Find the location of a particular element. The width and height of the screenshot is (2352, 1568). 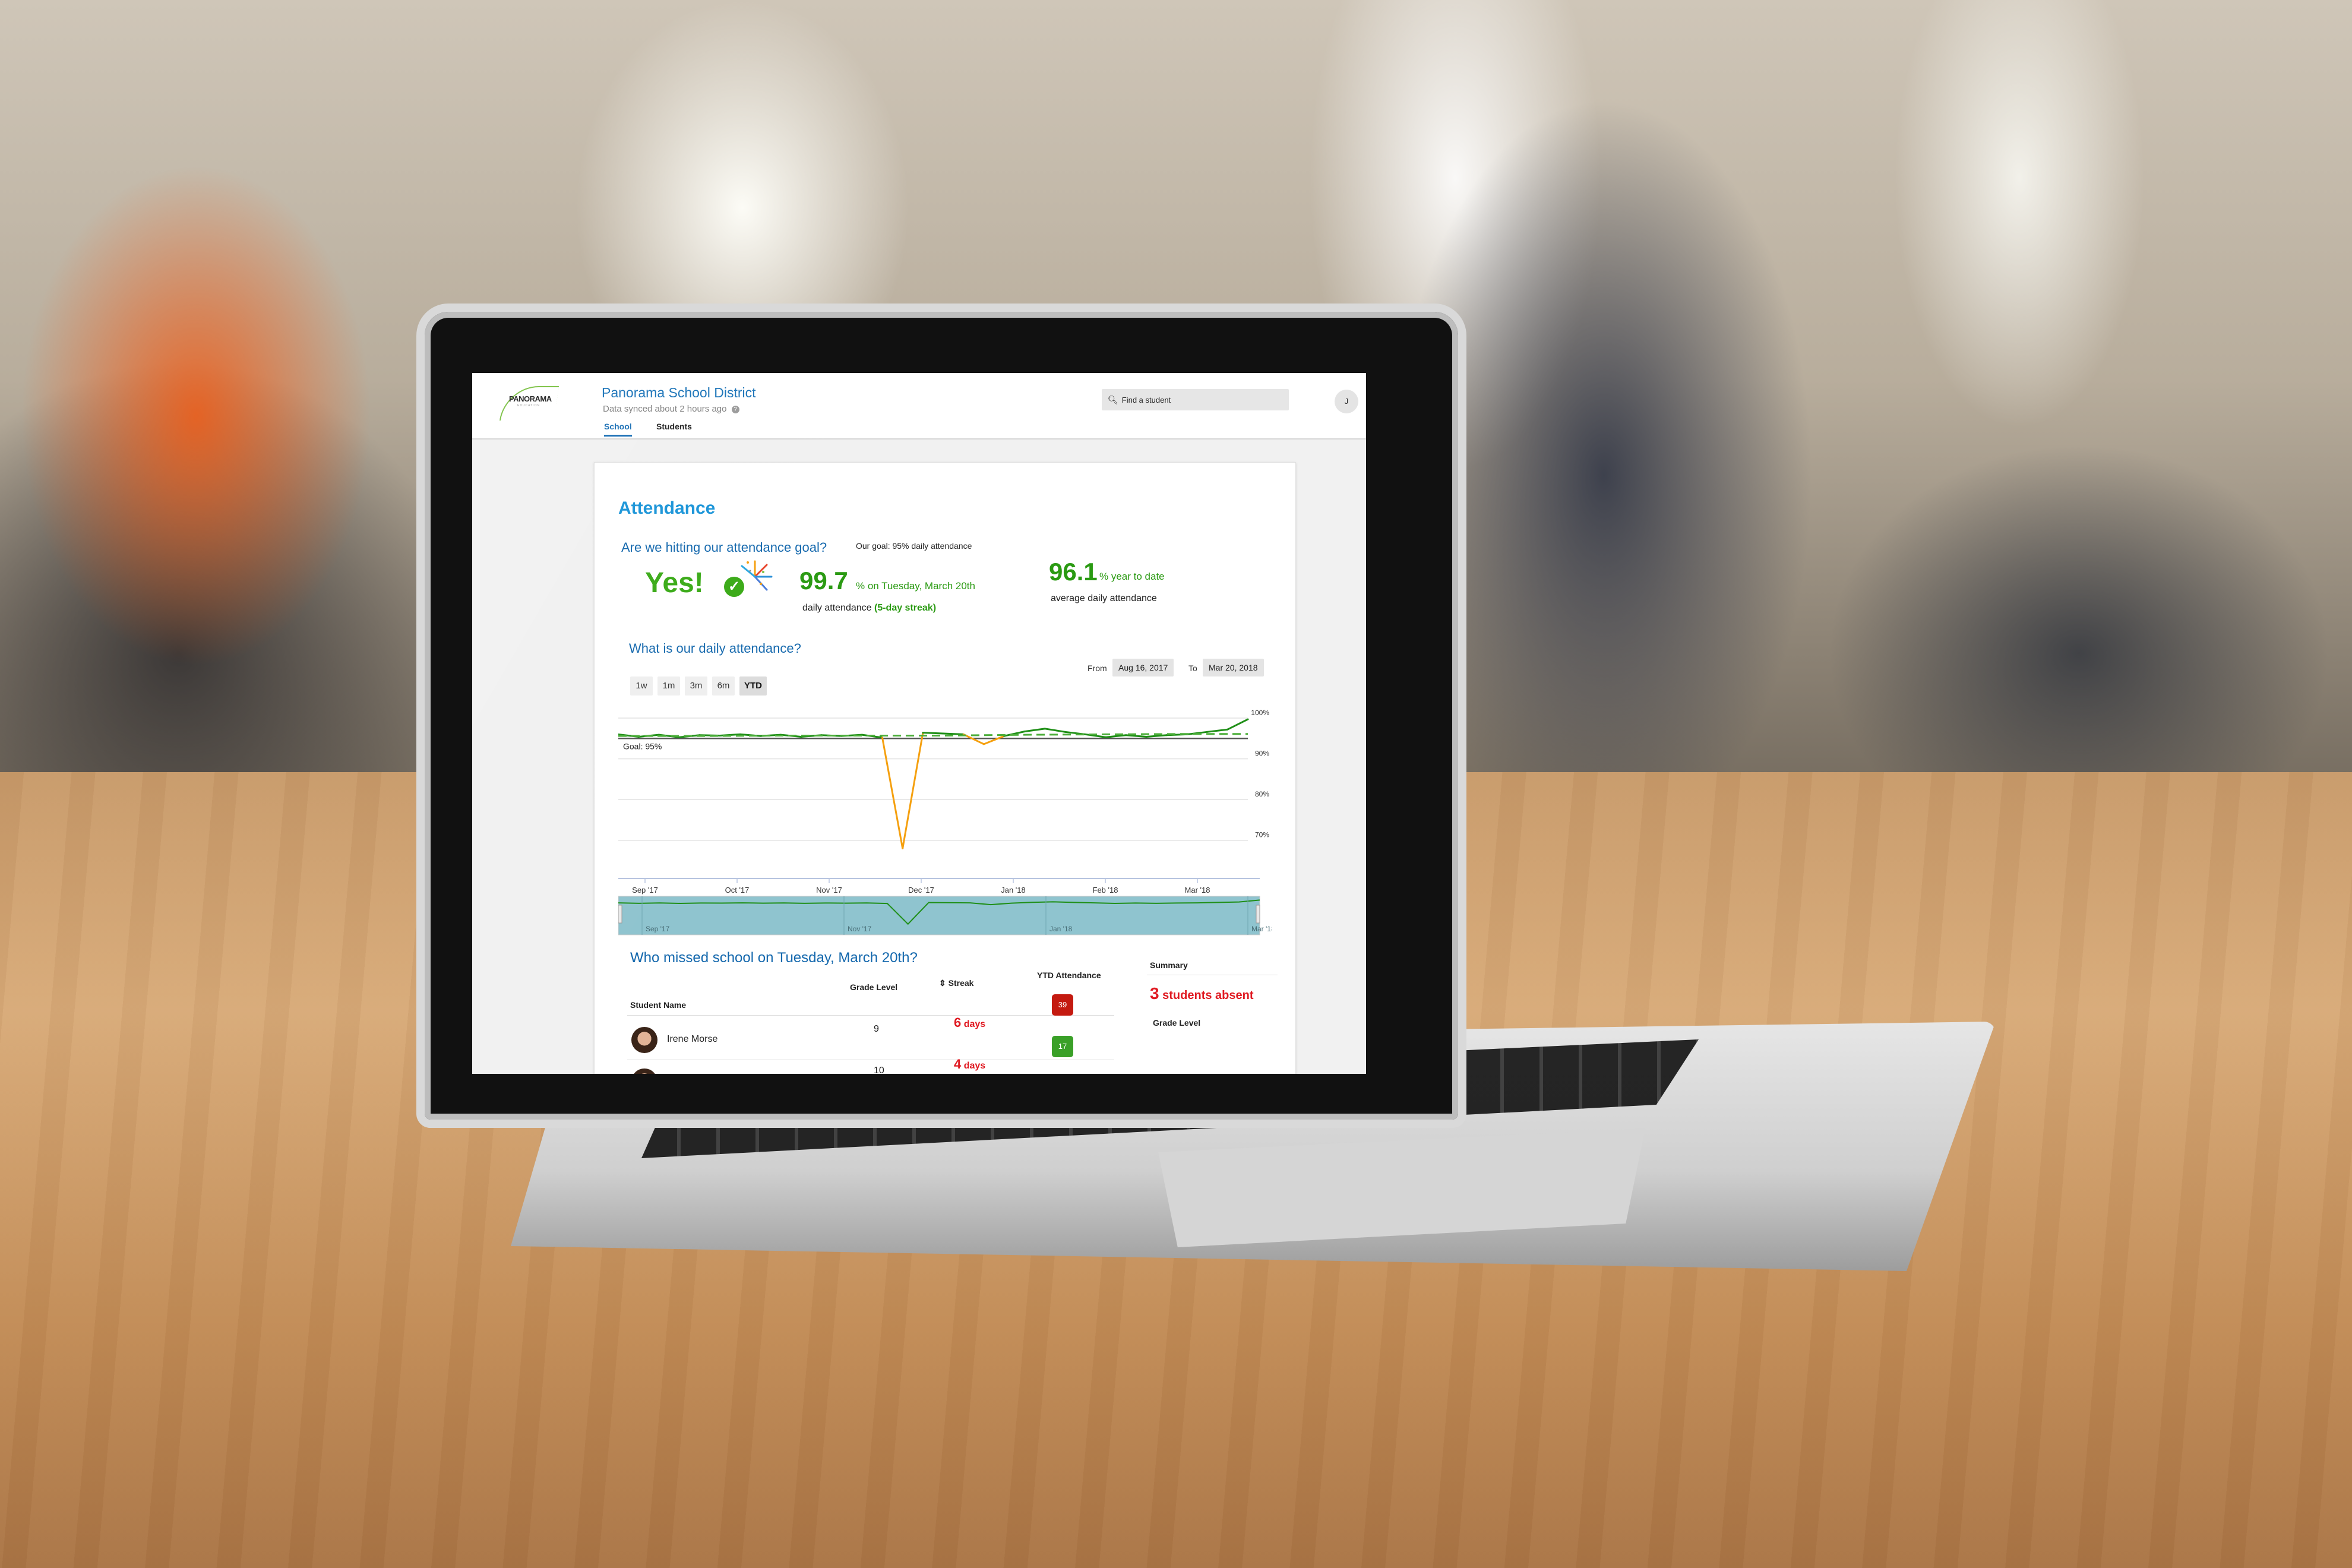

col-grade-level: Grade Level is located at coordinates (874, 987).